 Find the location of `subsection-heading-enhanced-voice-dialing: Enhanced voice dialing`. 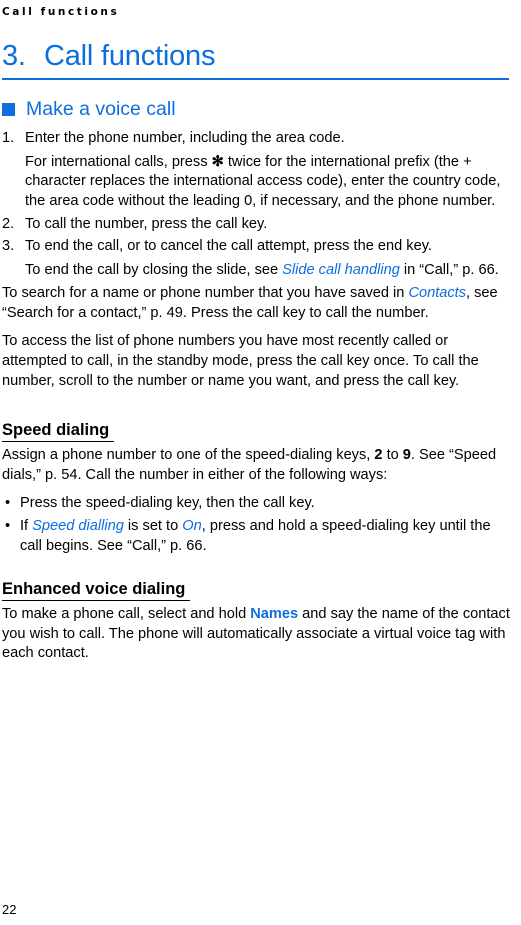

subsection-heading-enhanced-voice-dialing: Enhanced voice dialing is located at coordinates (96, 590).